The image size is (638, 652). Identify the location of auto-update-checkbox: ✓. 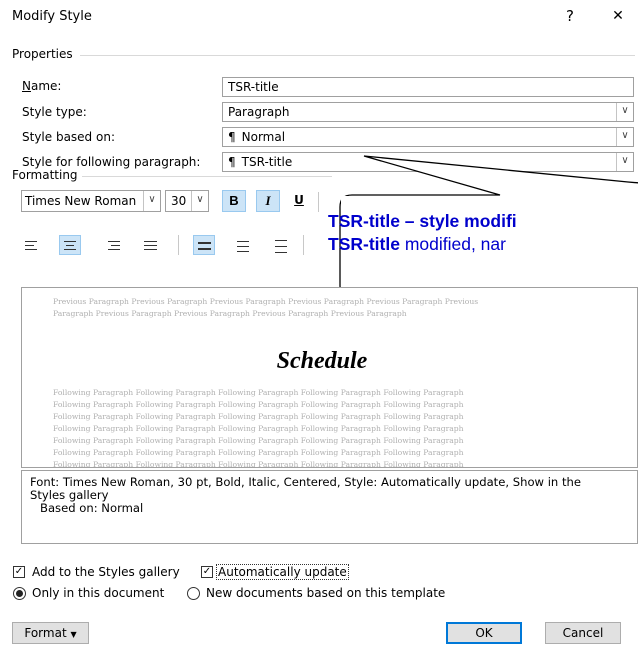
(207, 572).